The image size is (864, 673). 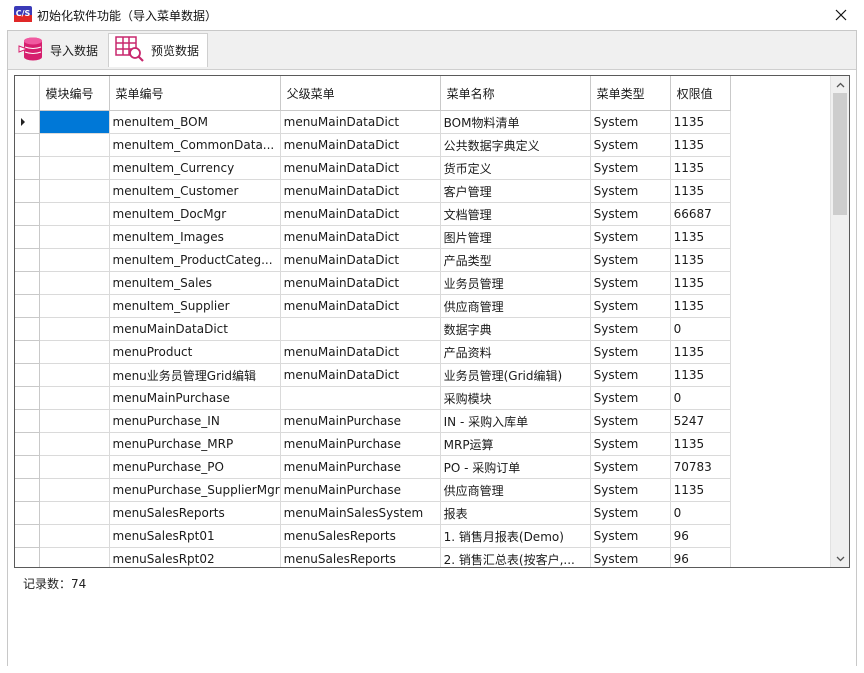 What do you see at coordinates (195, 375) in the screenshot?
I see `cell-menu-id: menu业务员管理Grid编辑` at bounding box center [195, 375].